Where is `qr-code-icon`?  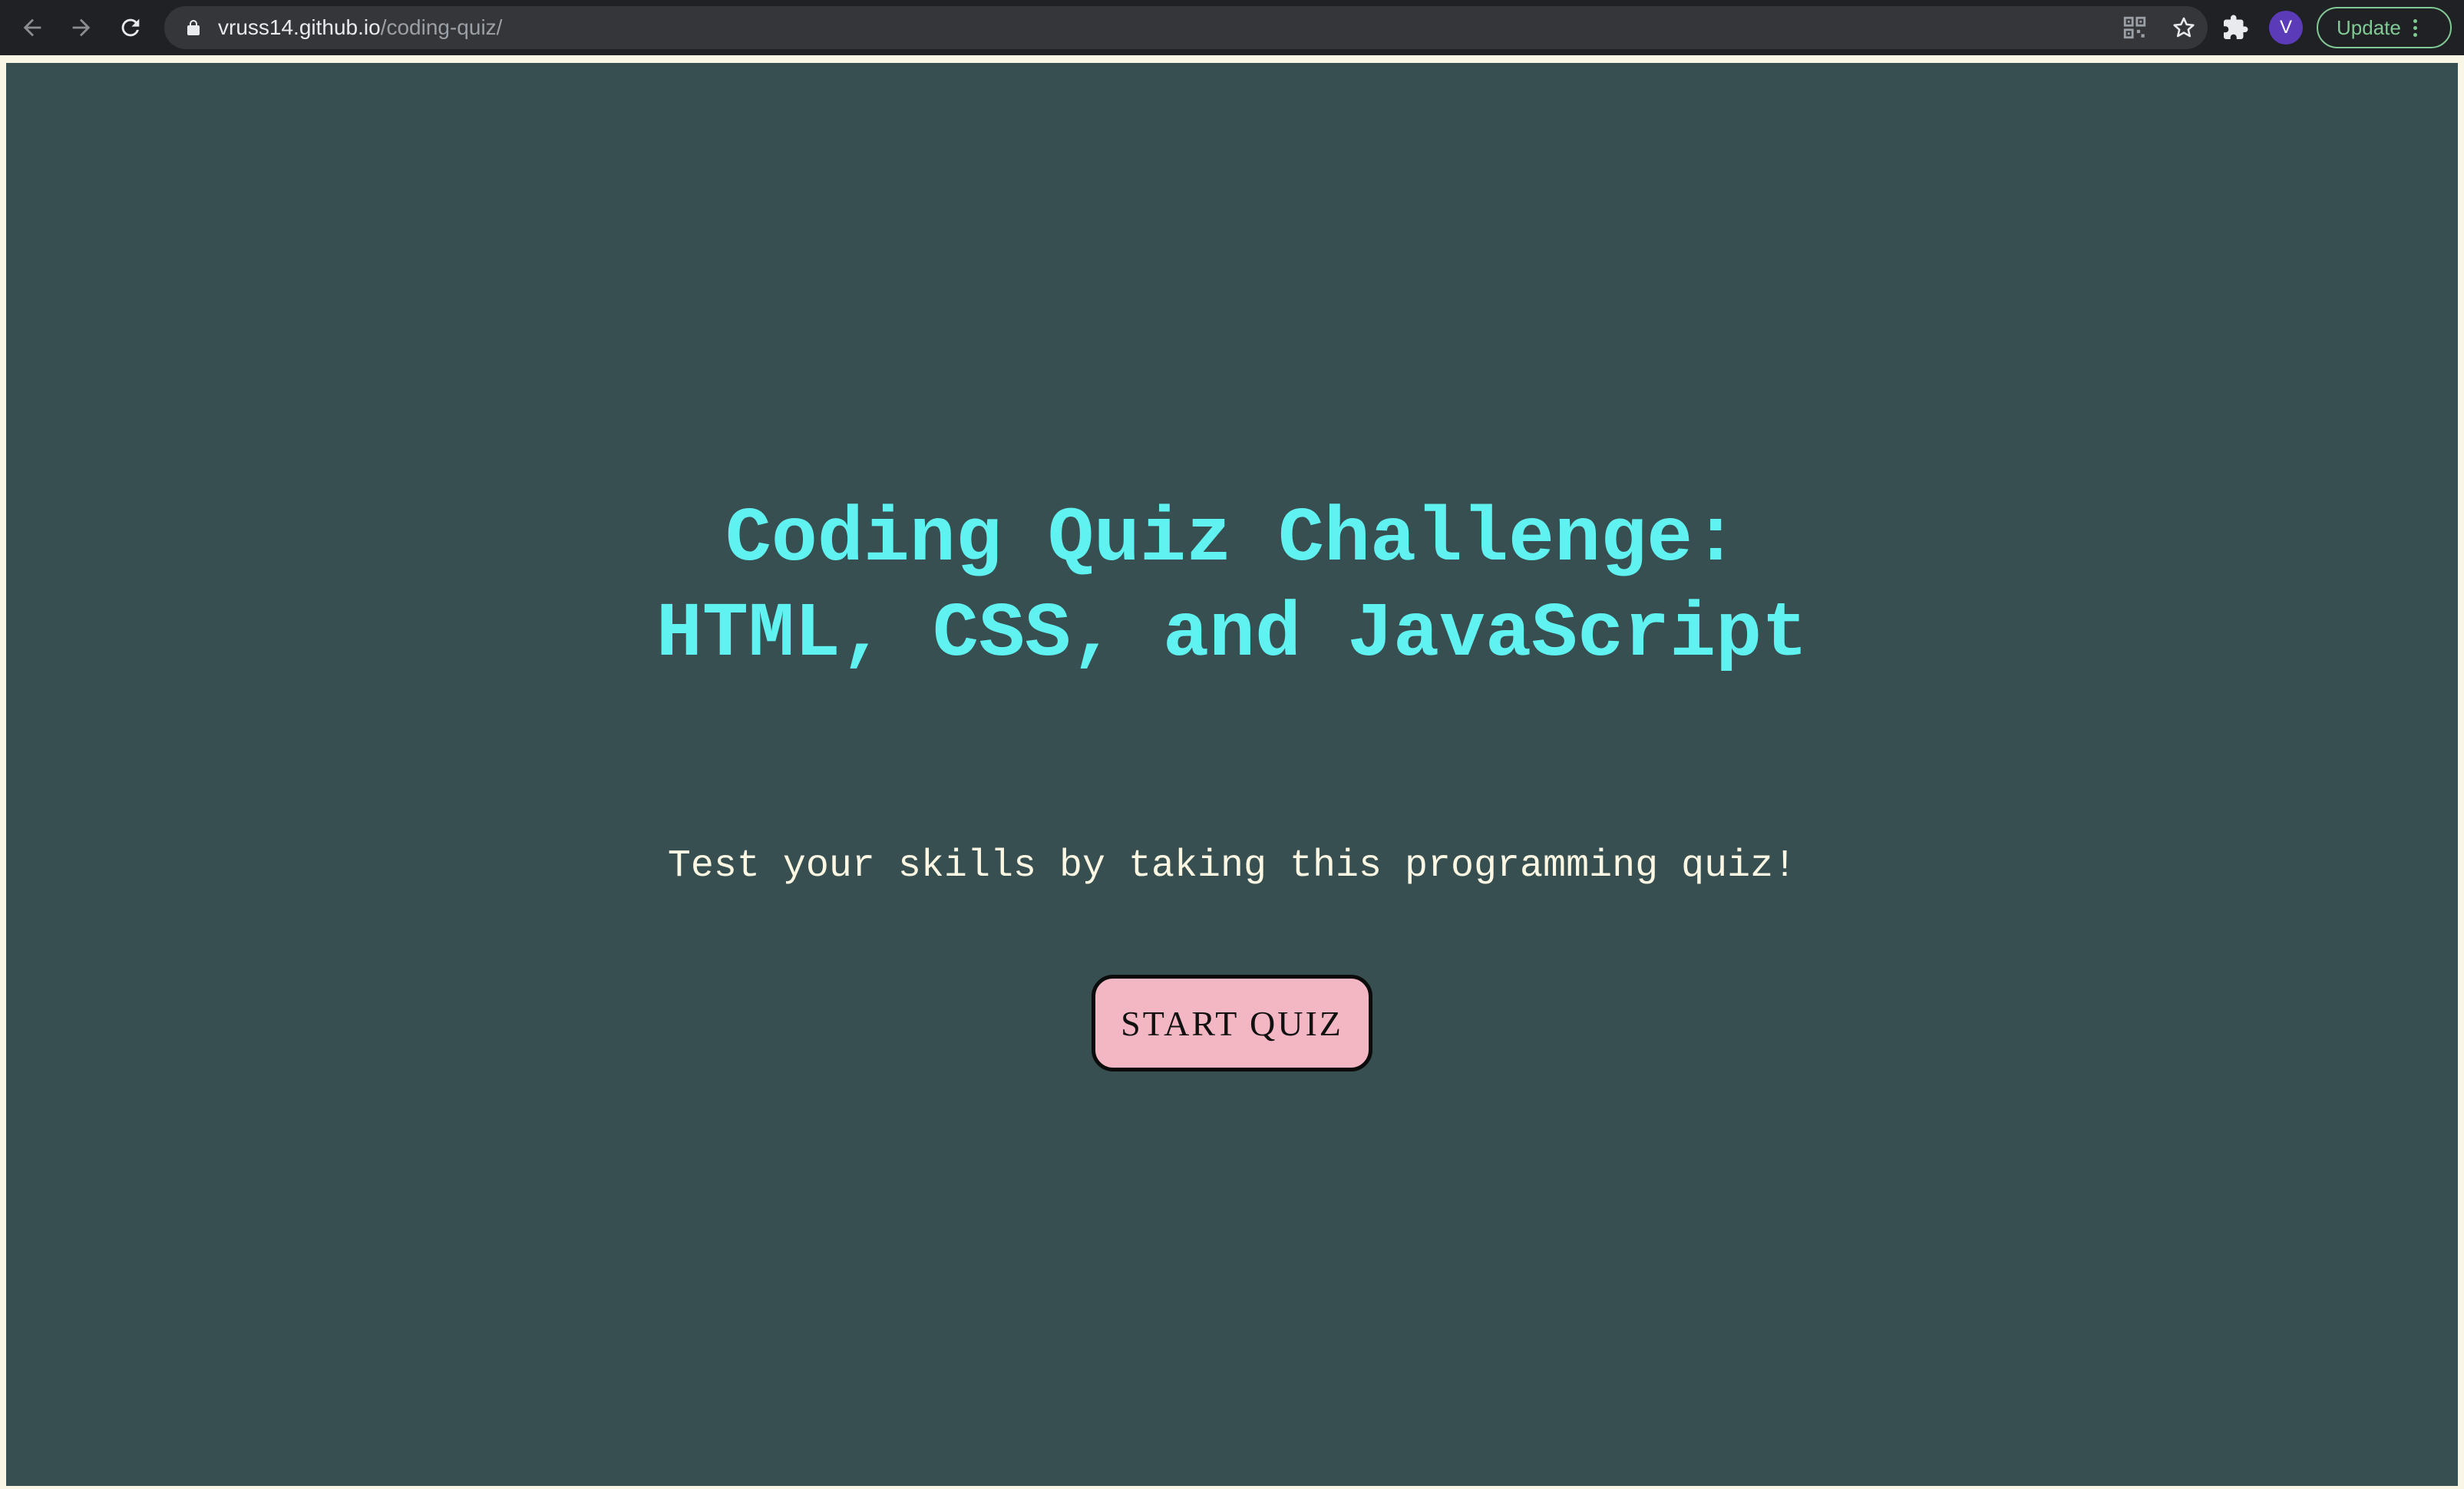
qr-code-icon is located at coordinates (2135, 28).